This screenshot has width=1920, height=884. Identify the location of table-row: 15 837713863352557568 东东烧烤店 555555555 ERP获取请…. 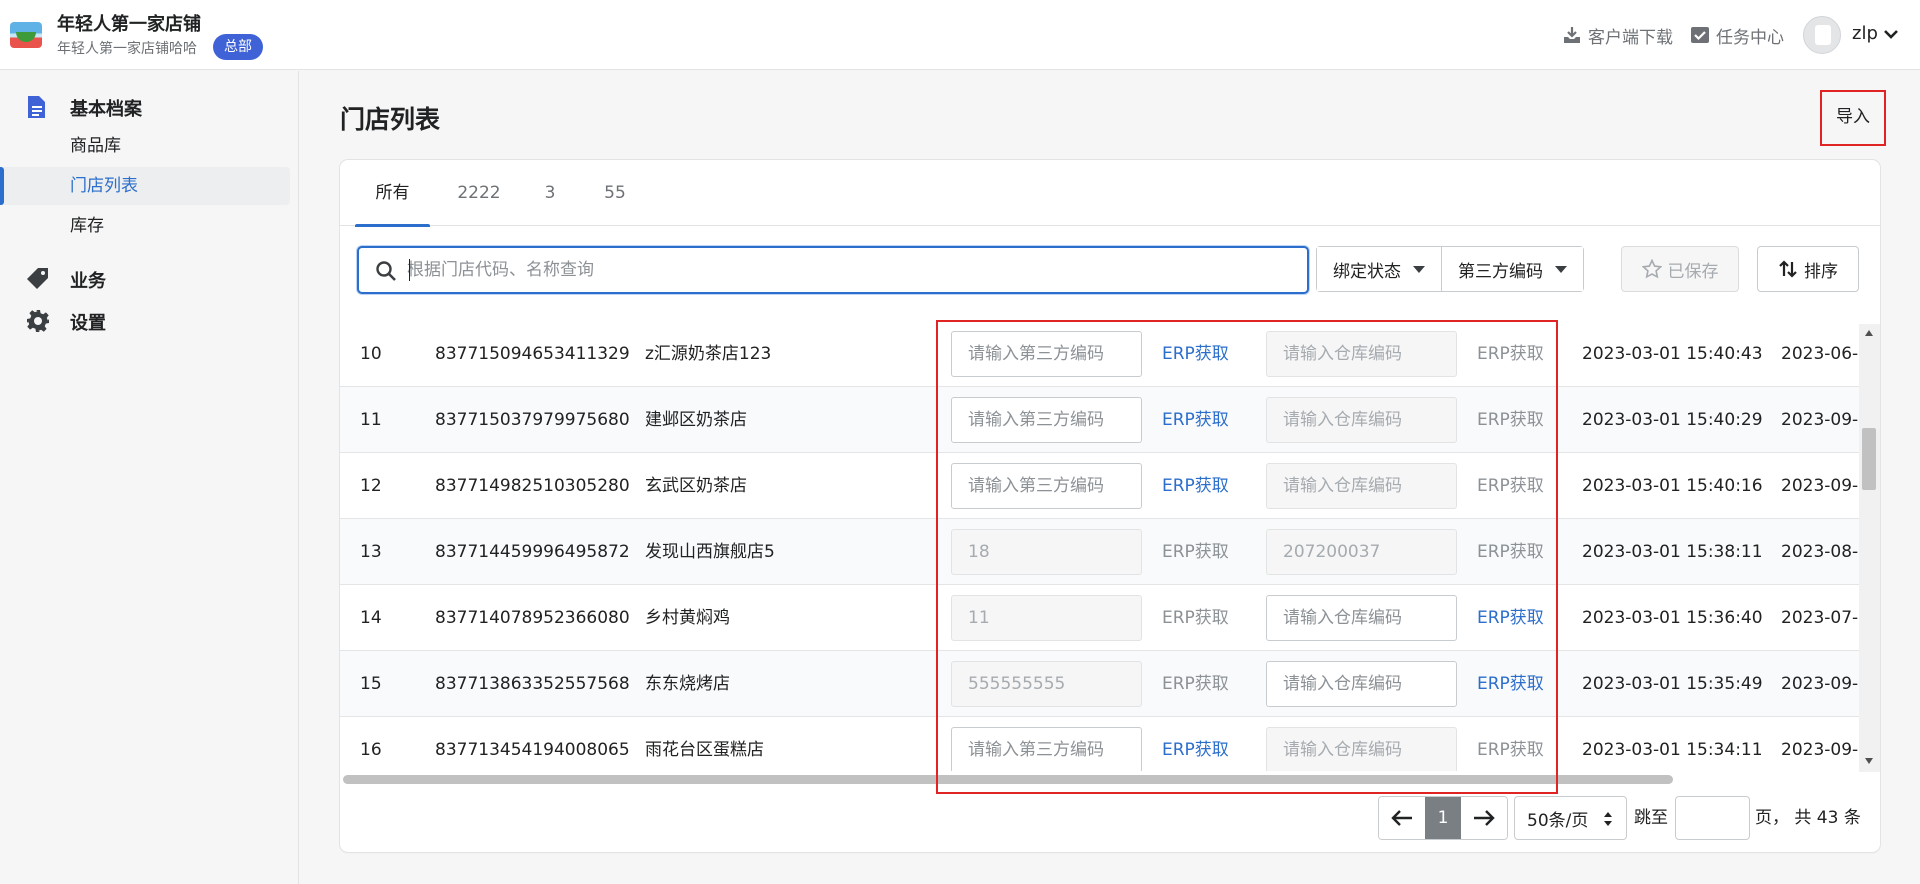
(1099, 684).